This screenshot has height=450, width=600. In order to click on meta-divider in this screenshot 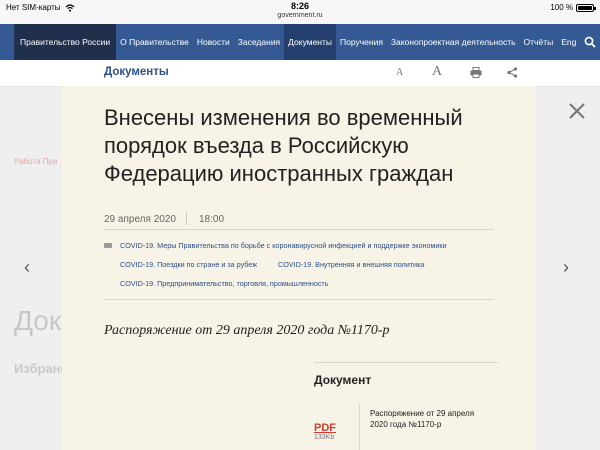, I will do `click(186, 218)`.